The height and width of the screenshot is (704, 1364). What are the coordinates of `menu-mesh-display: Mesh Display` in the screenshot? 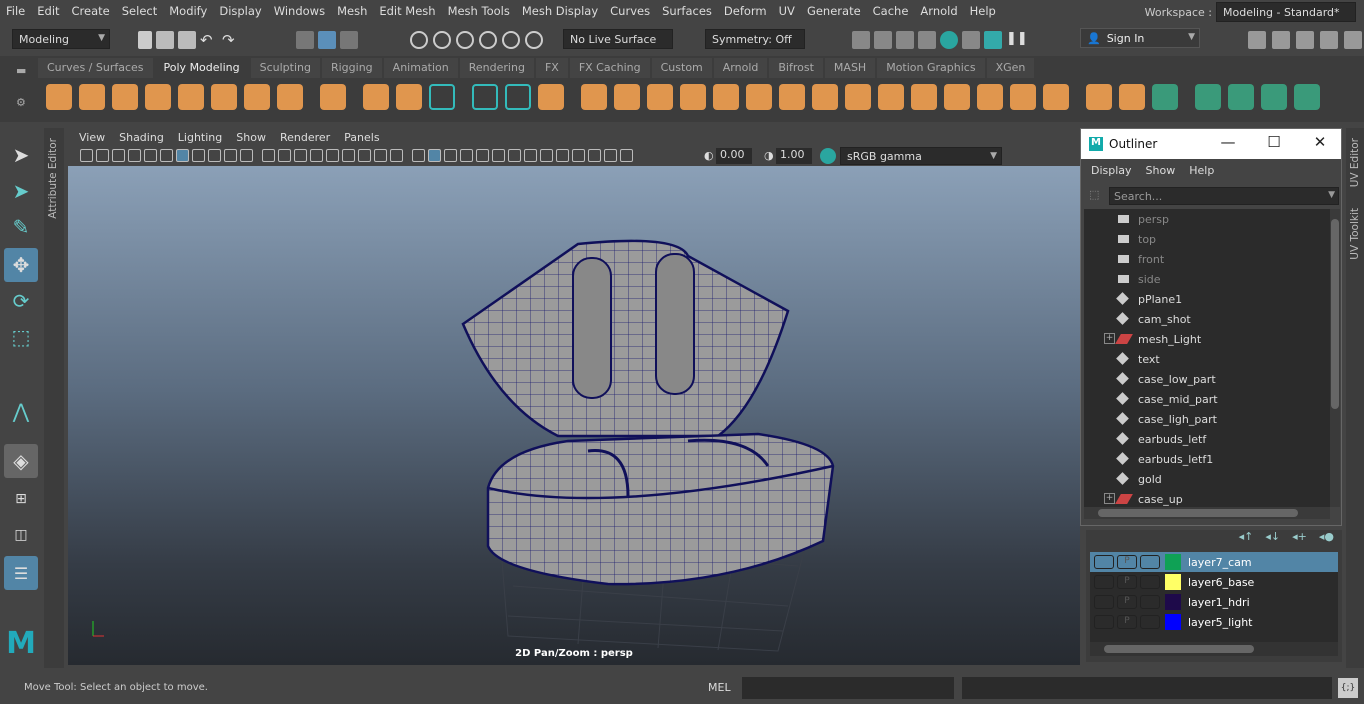 It's located at (560, 11).